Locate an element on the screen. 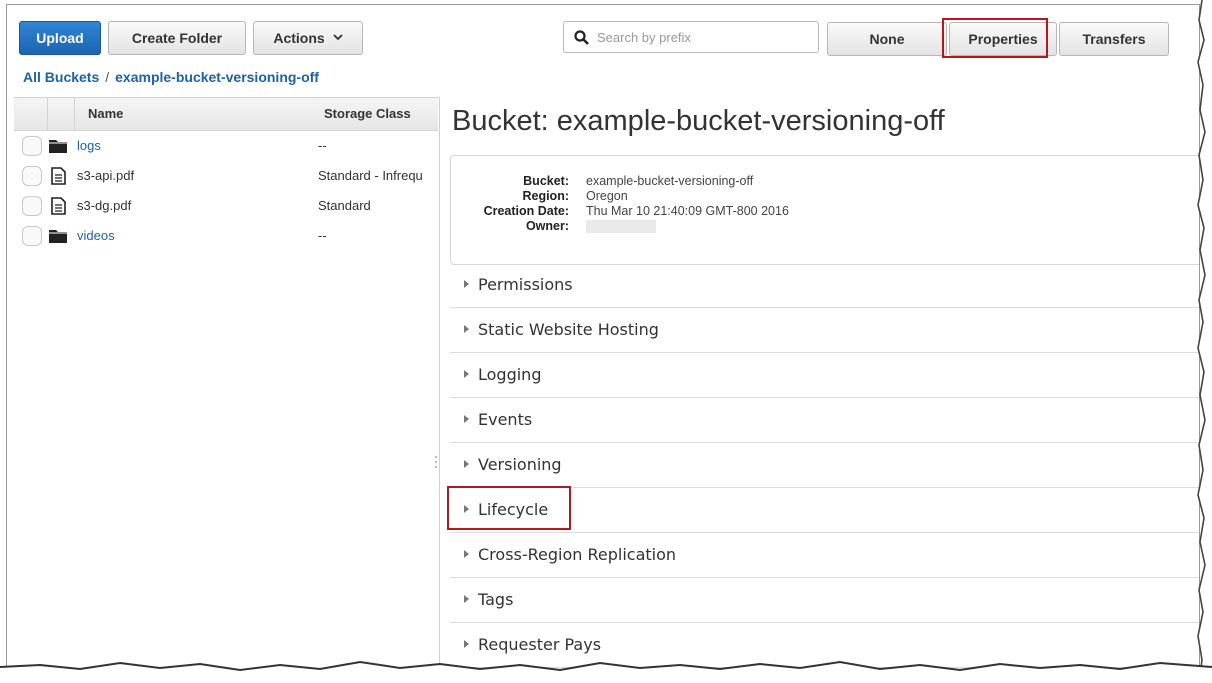  section-label: Static Website Hosting is located at coordinates (568, 329).